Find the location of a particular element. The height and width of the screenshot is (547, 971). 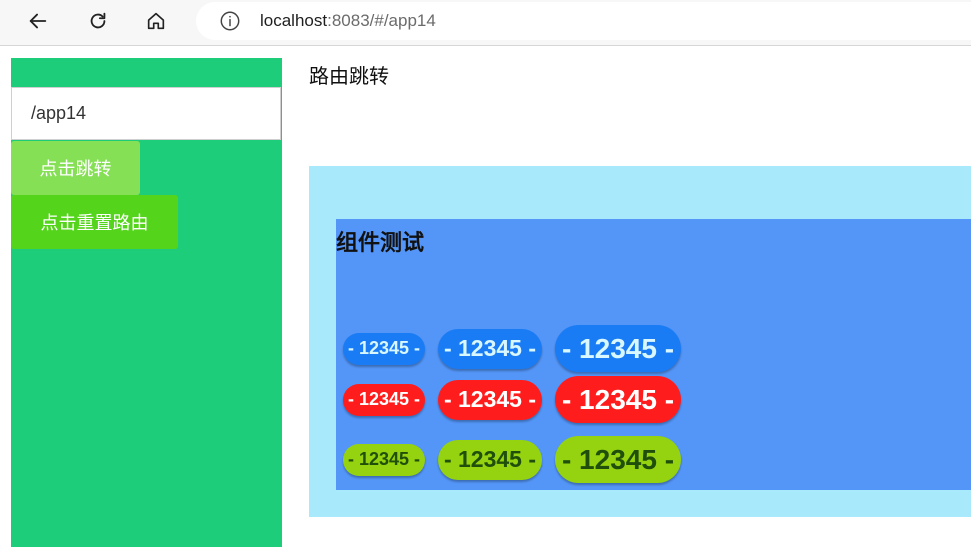

badge-row-red: - 12345 - - 12345 - - 12345 - is located at coordinates (518, 399).